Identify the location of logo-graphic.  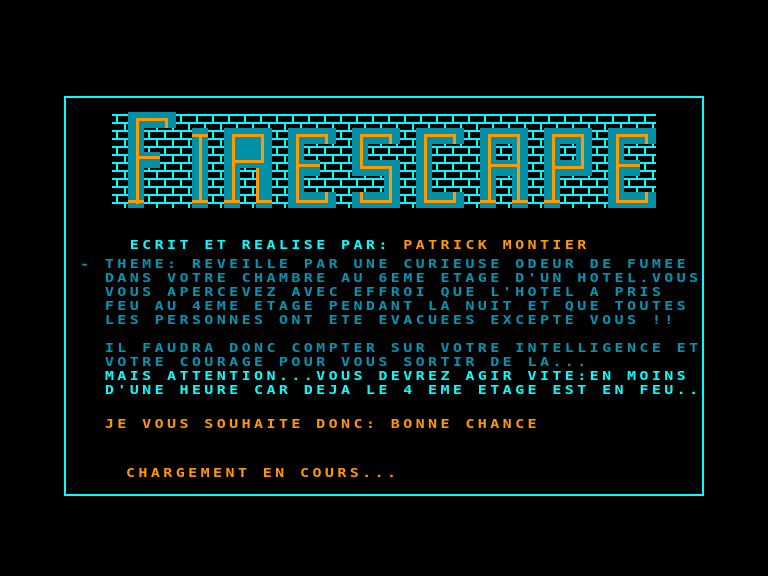
(384, 160).